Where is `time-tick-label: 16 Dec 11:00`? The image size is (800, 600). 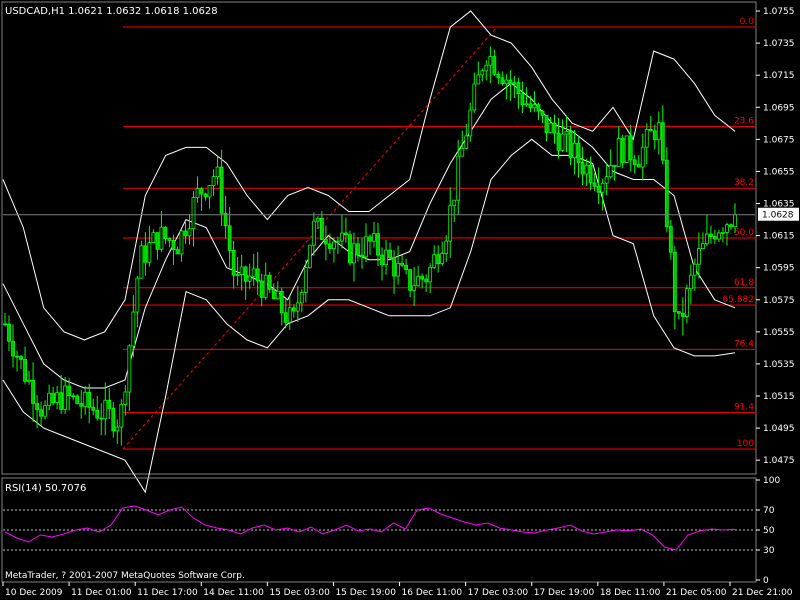 time-tick-label: 16 Dec 11:00 is located at coordinates (432, 593).